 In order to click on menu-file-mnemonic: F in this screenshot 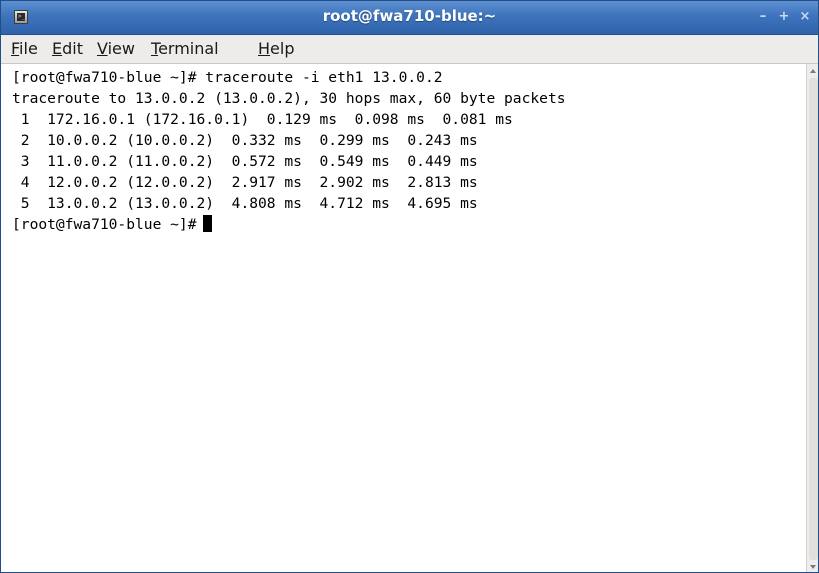, I will do `click(15, 48)`.